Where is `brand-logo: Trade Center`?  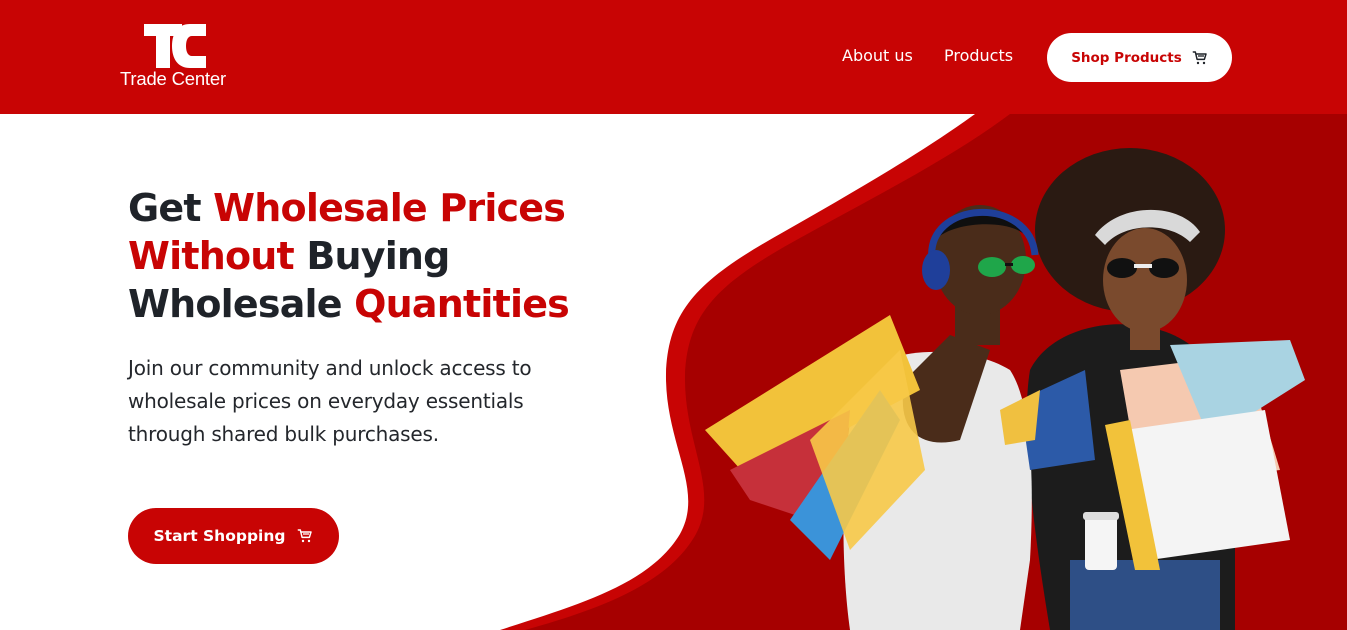
brand-logo: Trade Center is located at coordinates (180, 59).